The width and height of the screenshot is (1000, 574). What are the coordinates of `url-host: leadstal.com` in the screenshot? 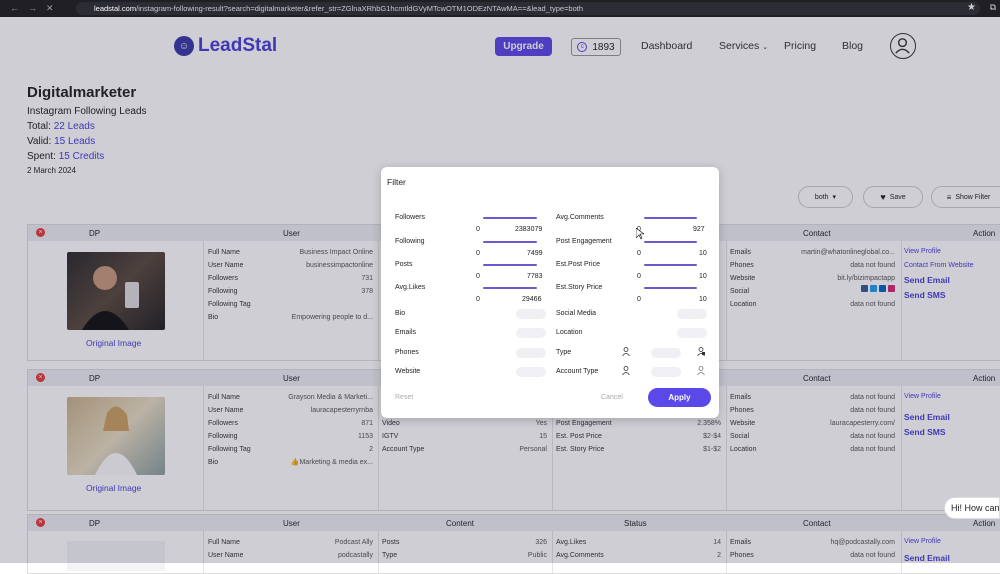 It's located at (115, 8).